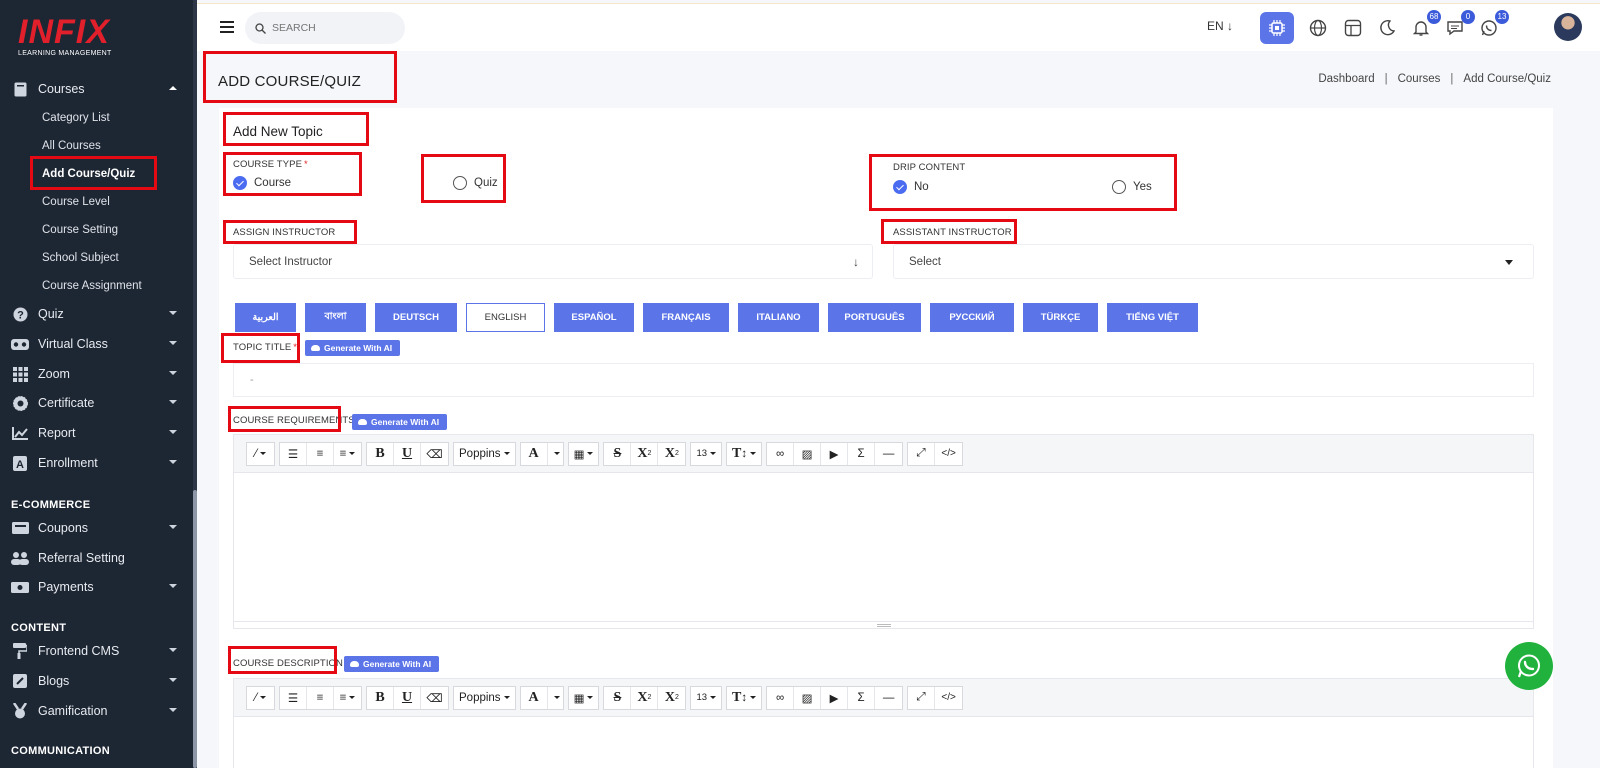  I want to click on sidebar-item-report: Report, so click(96, 433).